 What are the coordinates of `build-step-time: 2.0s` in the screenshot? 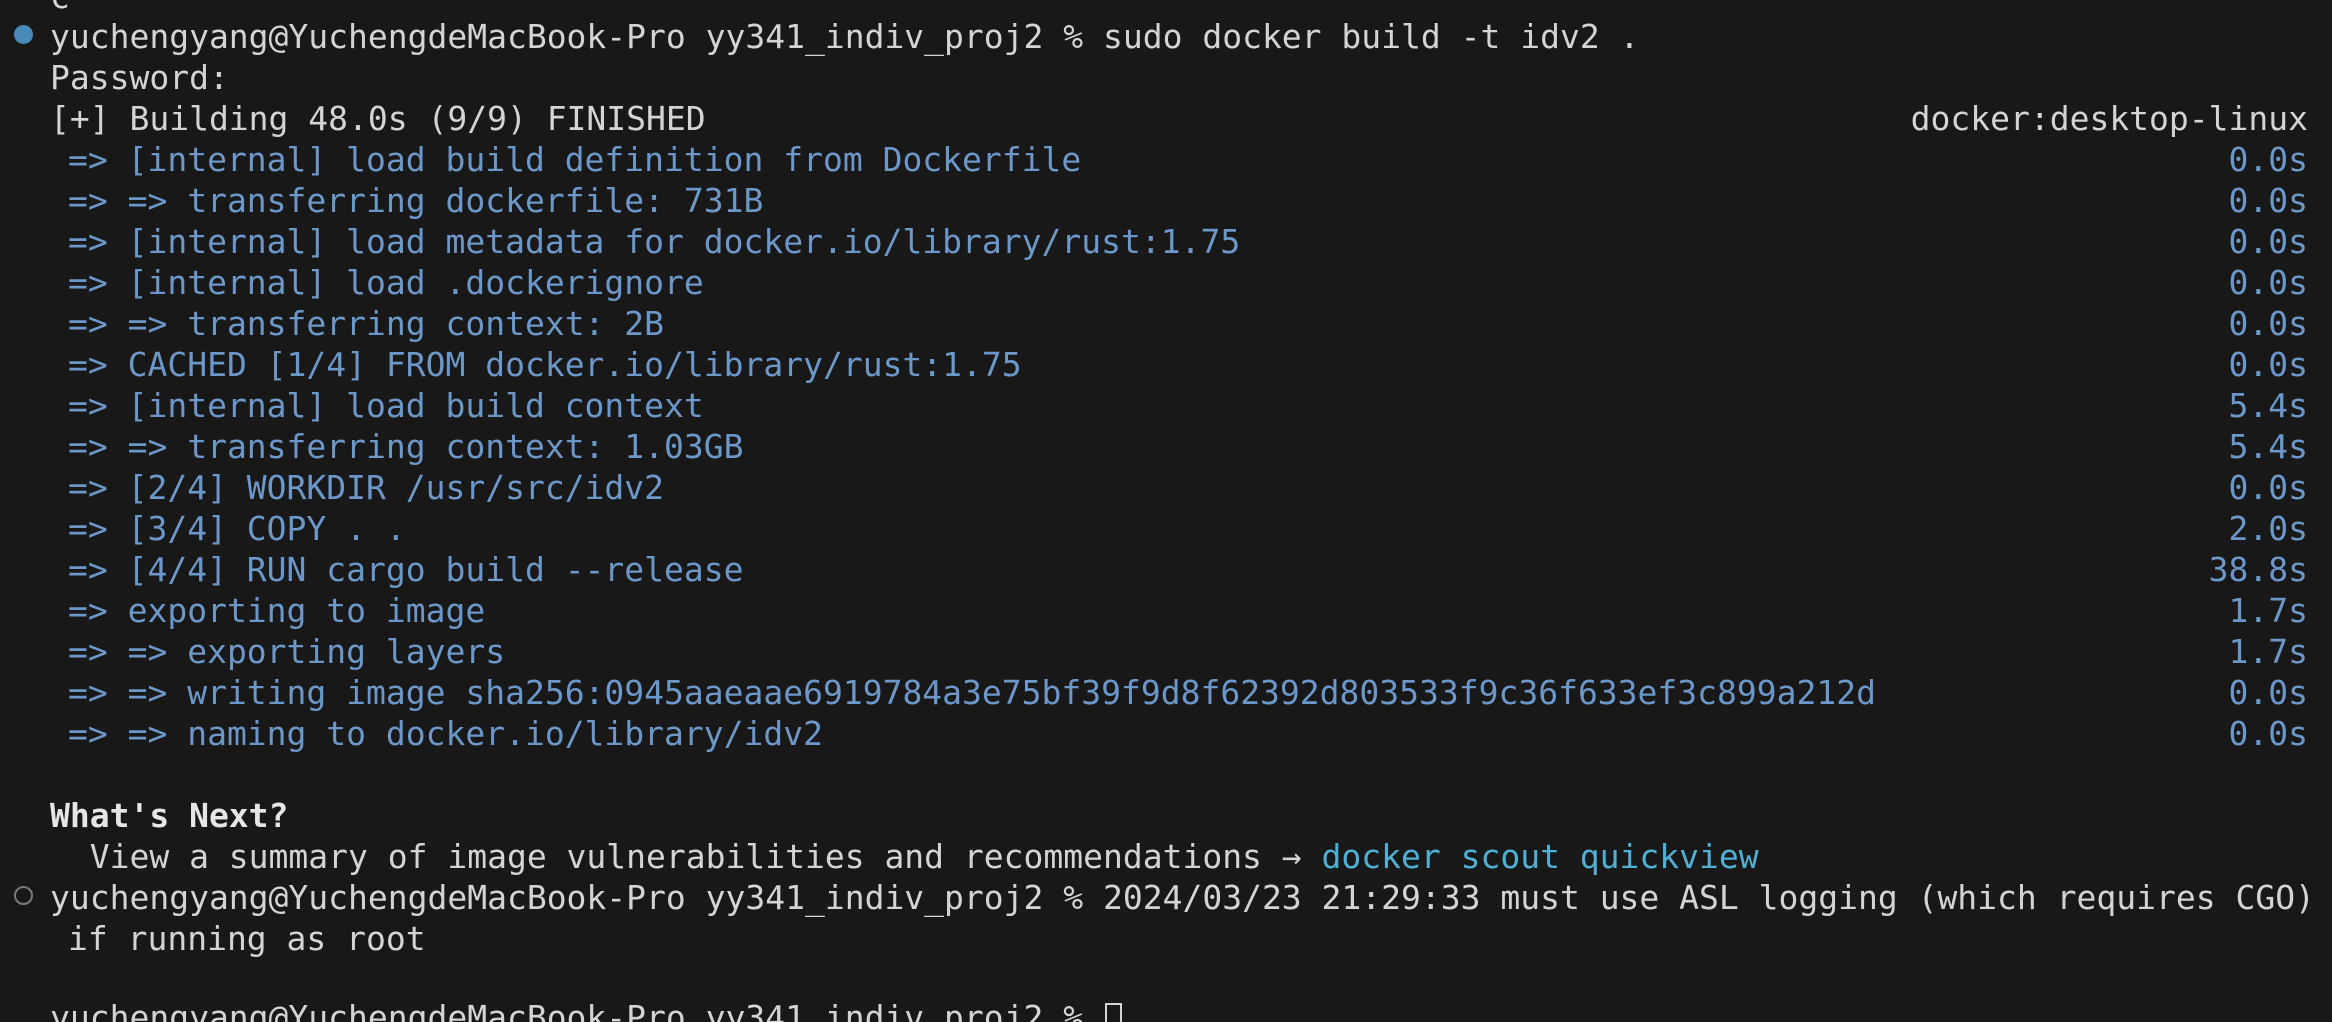 It's located at (2268, 528).